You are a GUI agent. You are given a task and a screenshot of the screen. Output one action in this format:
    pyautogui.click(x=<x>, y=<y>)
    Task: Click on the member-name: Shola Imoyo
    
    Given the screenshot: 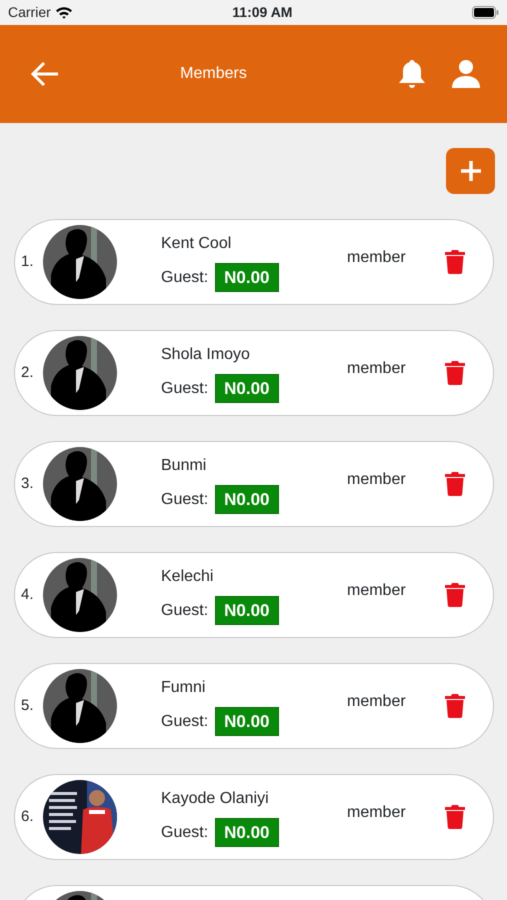 What is the action you would take?
    pyautogui.click(x=206, y=354)
    